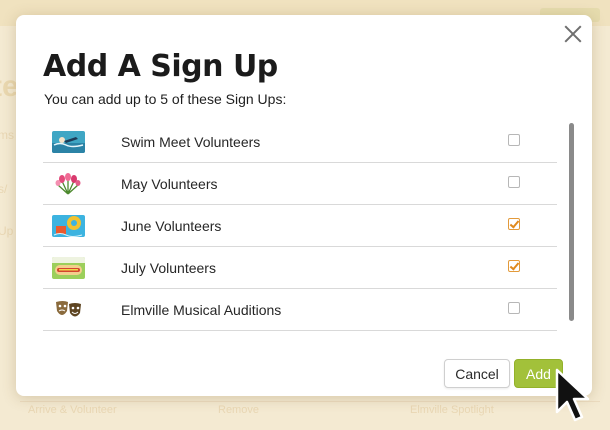 Image resolution: width=610 pixels, height=430 pixels. Describe the element at coordinates (169, 184) in the screenshot. I see `sign-up-label: May Volunteers` at that location.